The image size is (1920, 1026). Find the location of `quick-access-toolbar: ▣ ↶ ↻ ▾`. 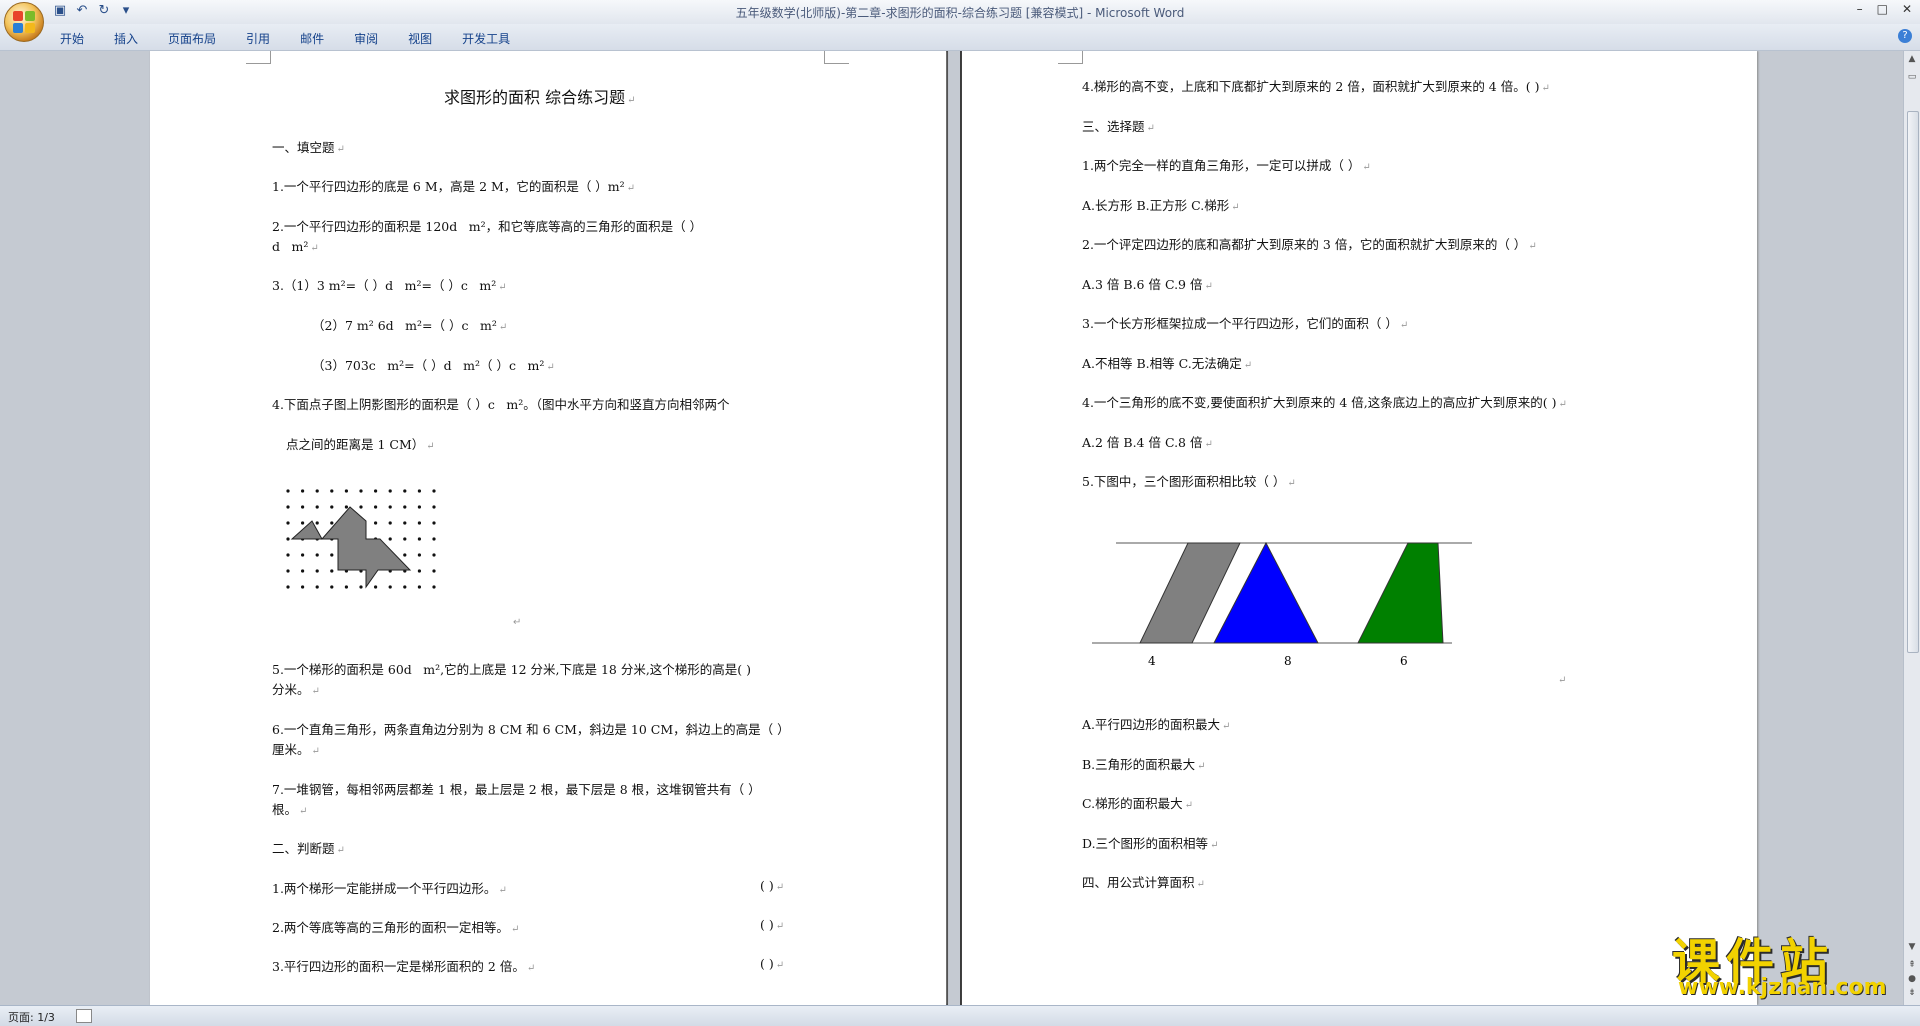

quick-access-toolbar: ▣ ↶ ↻ ▾ is located at coordinates (93, 11).